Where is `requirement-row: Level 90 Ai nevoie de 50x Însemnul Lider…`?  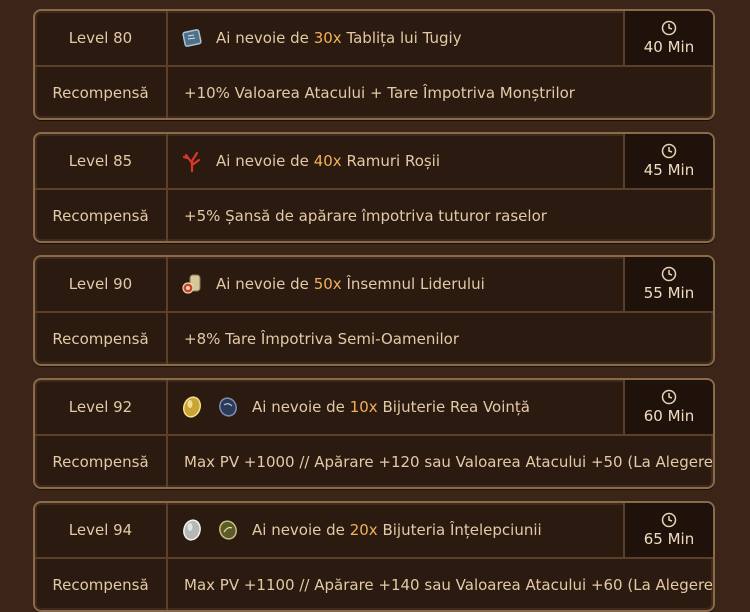 requirement-row: Level 90 Ai nevoie de 50x Însemnul Lider… is located at coordinates (374, 285).